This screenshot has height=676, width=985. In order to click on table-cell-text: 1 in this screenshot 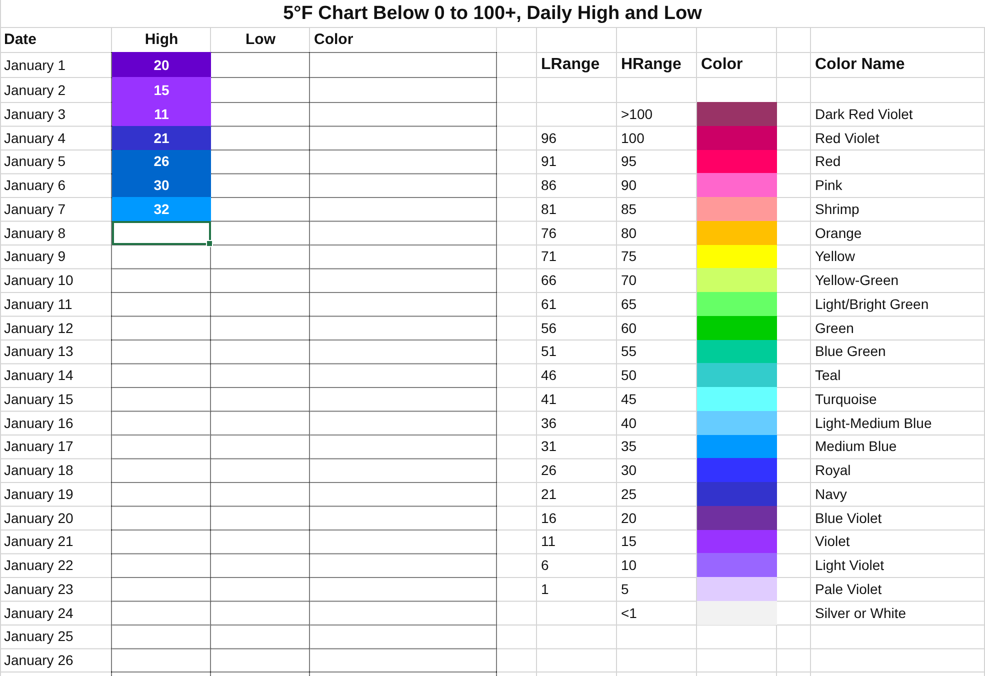, I will do `click(545, 589)`.